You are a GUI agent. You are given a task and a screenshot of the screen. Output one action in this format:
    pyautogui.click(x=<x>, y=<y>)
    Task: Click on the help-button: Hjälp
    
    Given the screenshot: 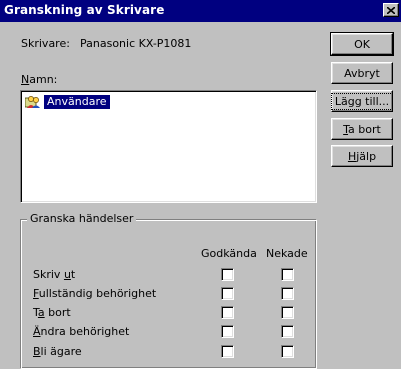 What is the action you would take?
    pyautogui.click(x=362, y=156)
    